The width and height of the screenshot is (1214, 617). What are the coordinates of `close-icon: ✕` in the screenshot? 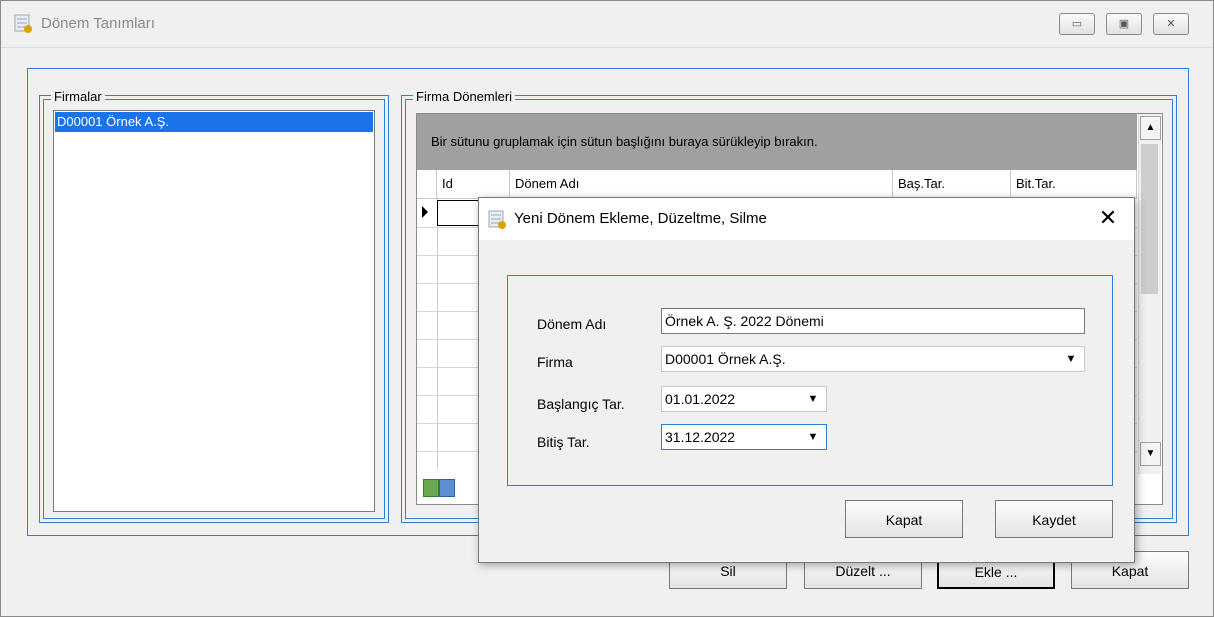 It's located at (1171, 24).